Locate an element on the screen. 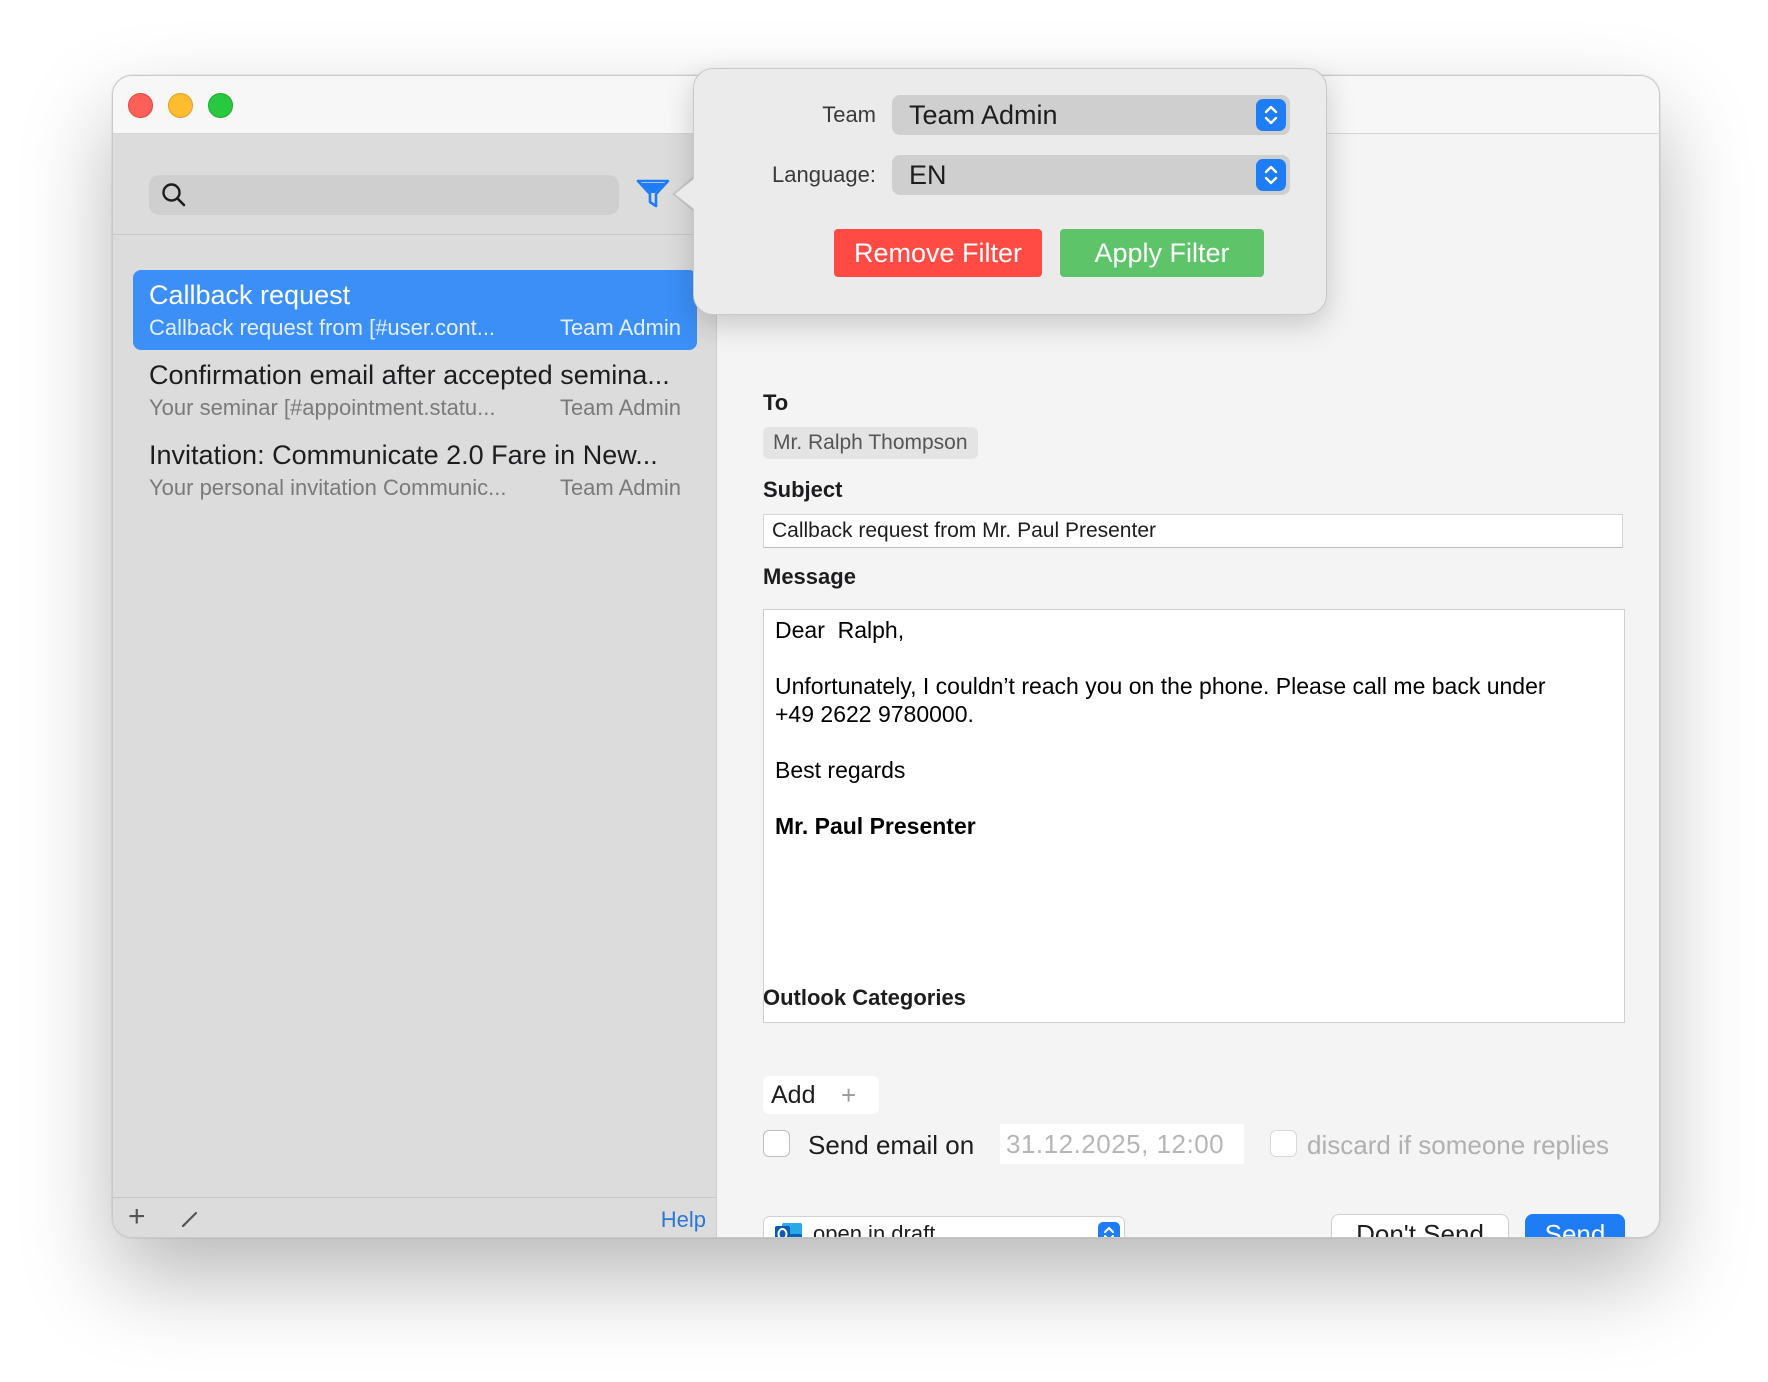  popover-arrow-fill is located at coordinates (685, 194).